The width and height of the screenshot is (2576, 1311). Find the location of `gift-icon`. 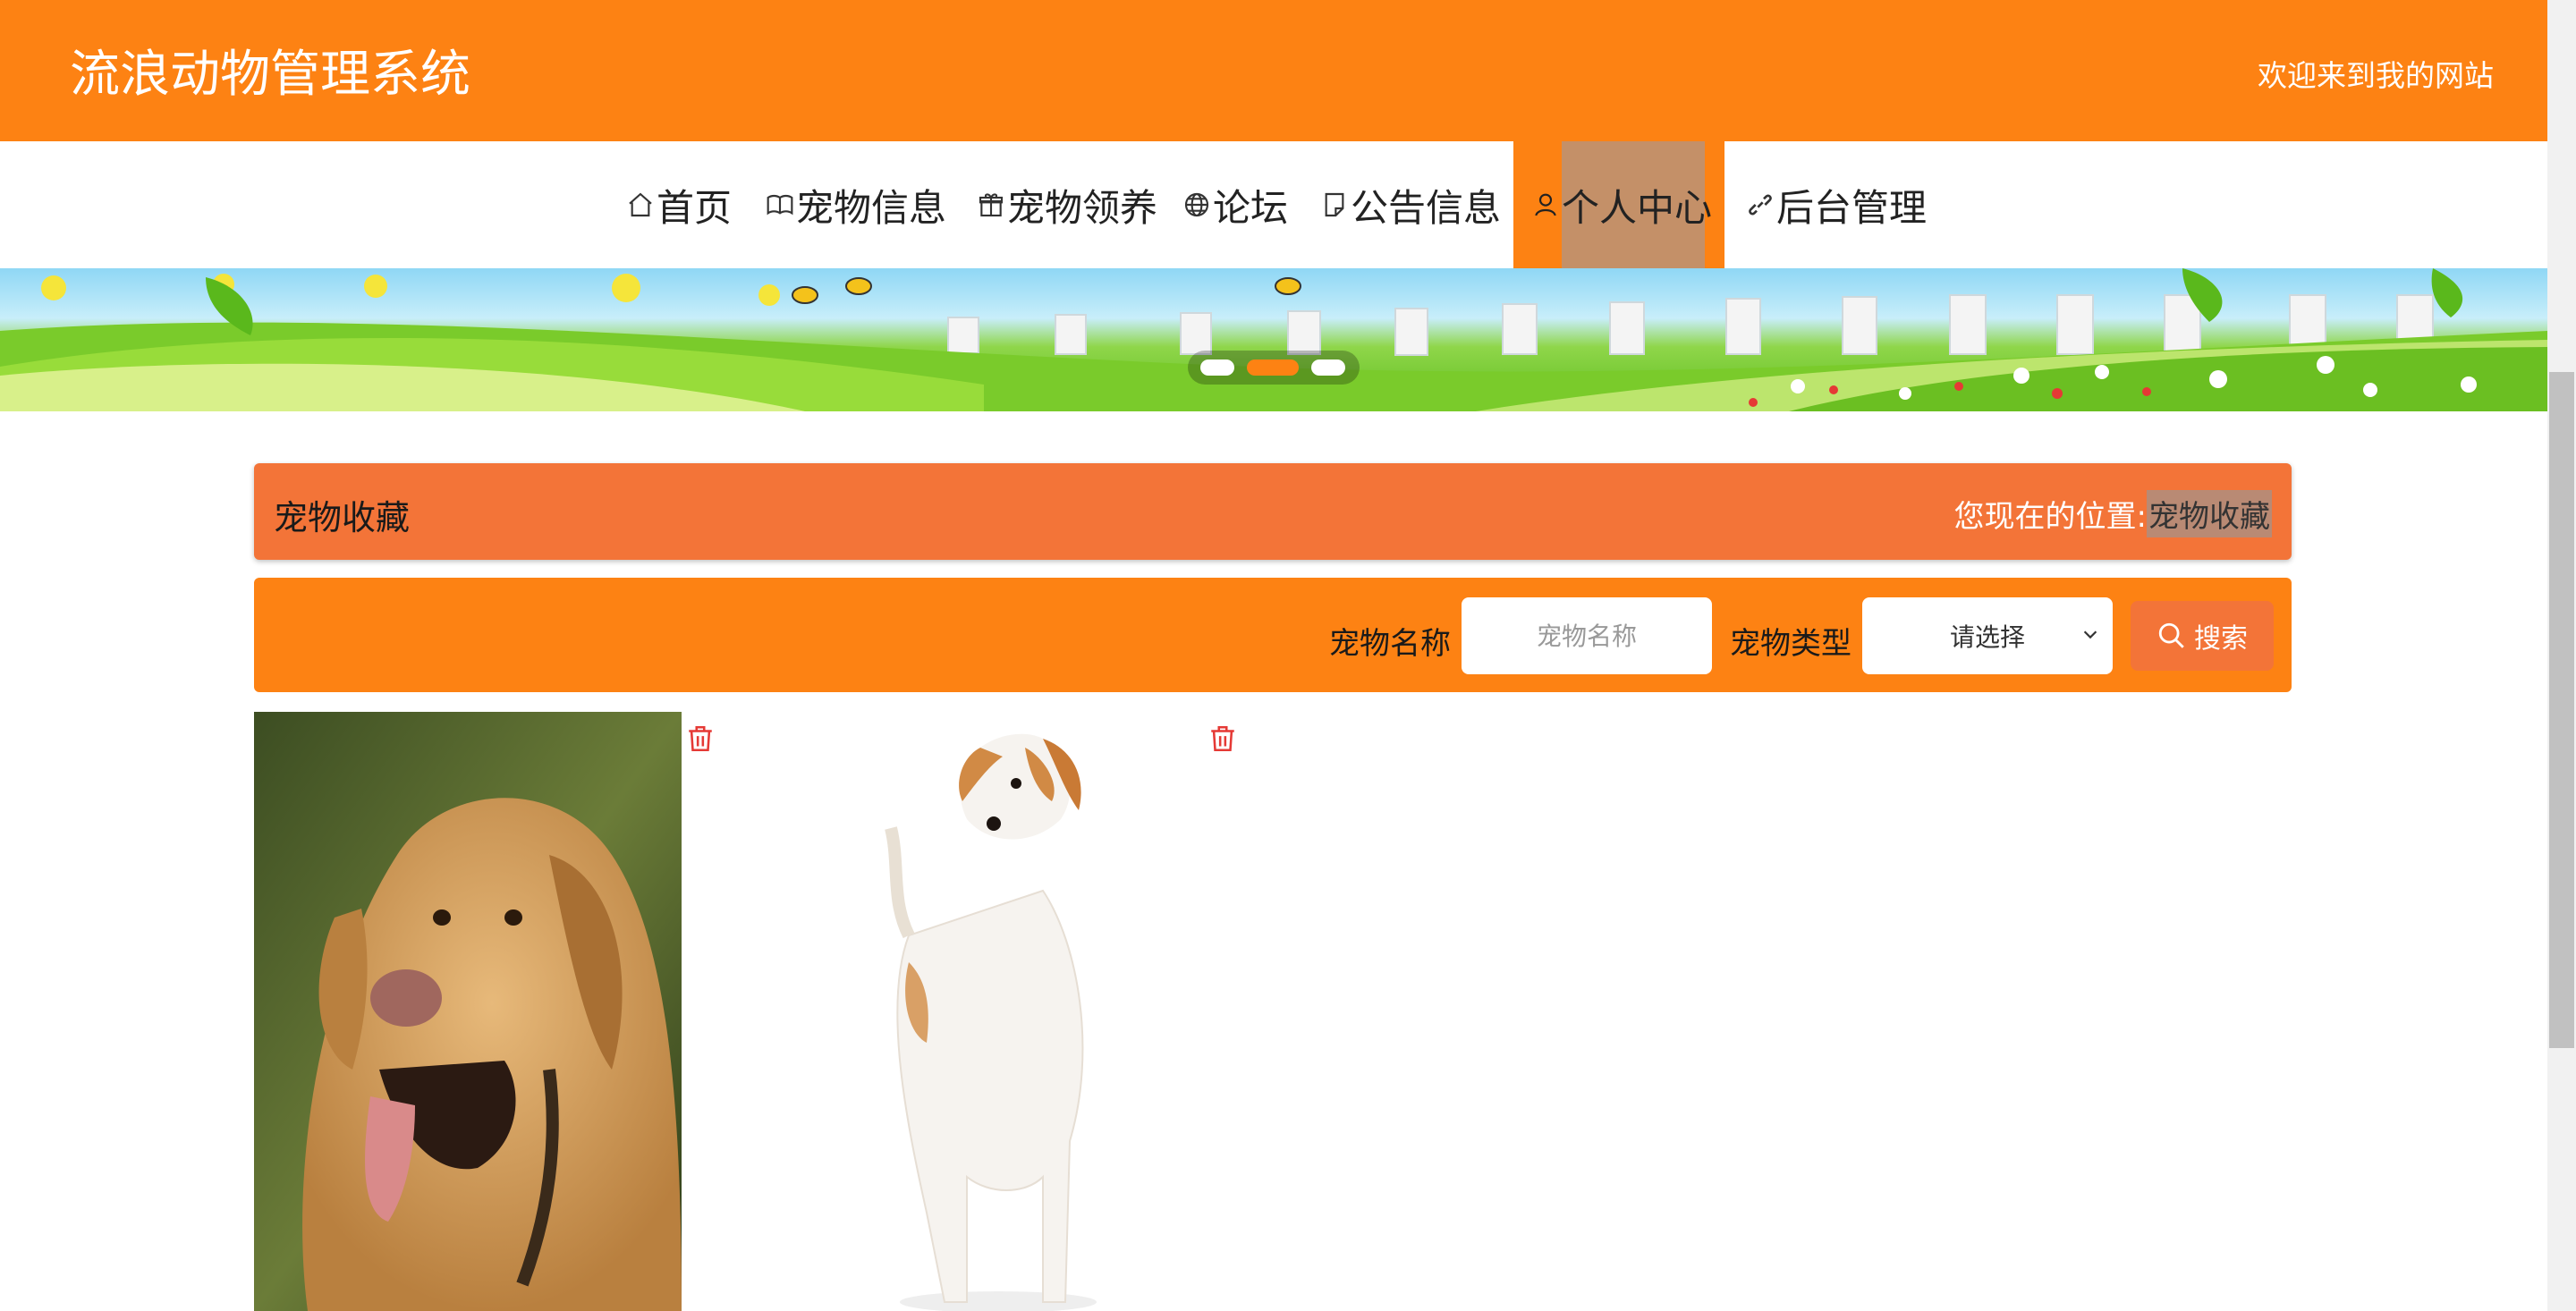

gift-icon is located at coordinates (991, 205).